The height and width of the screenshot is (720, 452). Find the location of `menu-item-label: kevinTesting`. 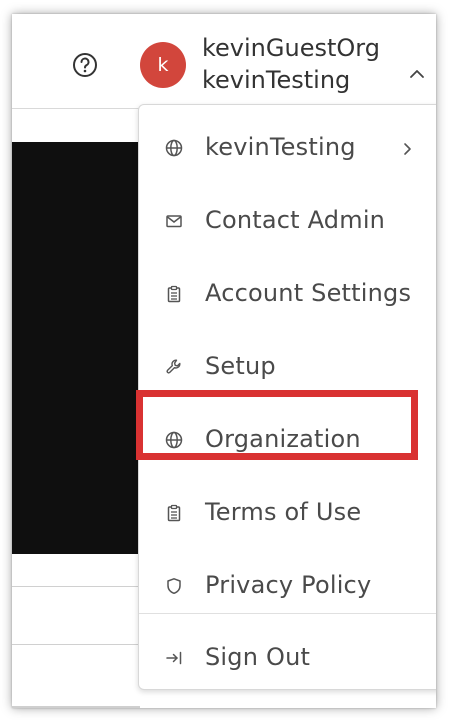

menu-item-label: kevinTesting is located at coordinates (280, 147).